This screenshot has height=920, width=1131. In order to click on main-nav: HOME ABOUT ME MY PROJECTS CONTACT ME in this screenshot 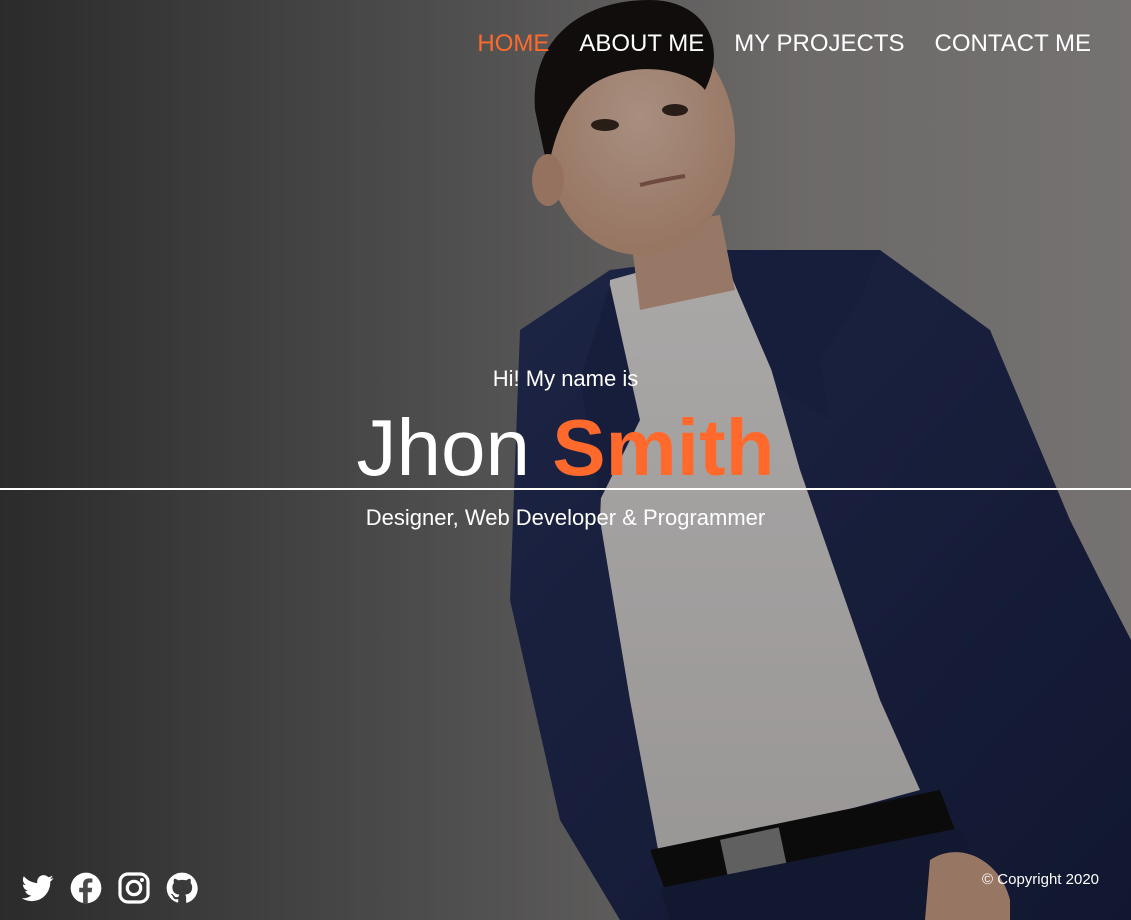, I will do `click(784, 44)`.